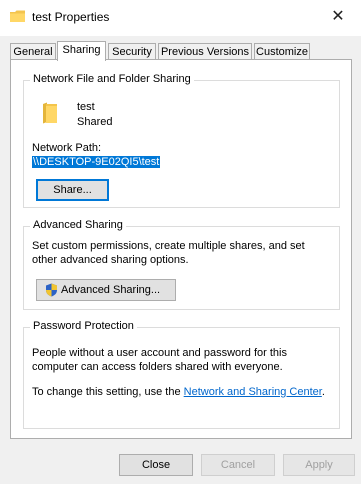  Describe the element at coordinates (112, 79) in the screenshot. I see `group-title: Network File and Folder Sharing` at that location.